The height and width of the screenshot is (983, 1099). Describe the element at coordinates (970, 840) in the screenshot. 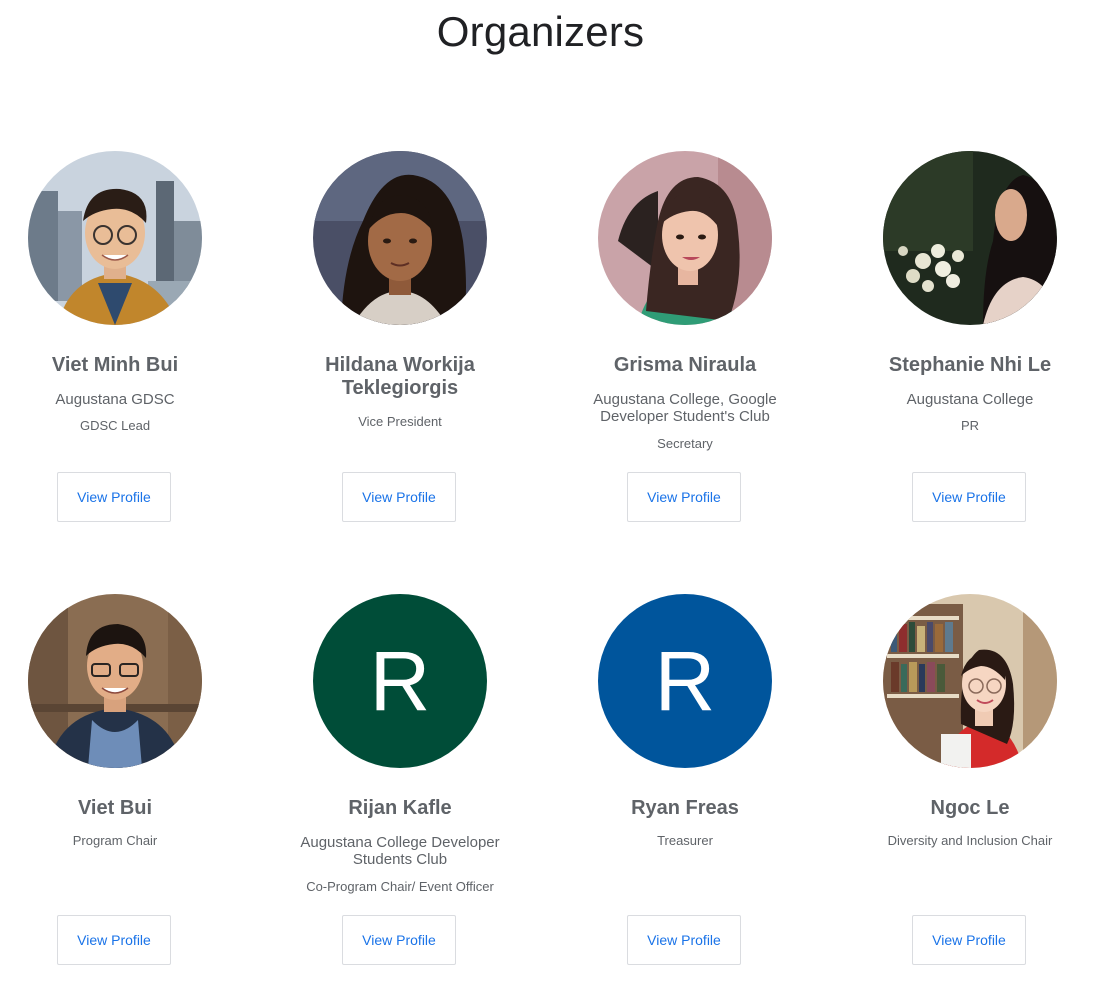

I see `organizer-role: Diversity and Inclusion Chair` at that location.